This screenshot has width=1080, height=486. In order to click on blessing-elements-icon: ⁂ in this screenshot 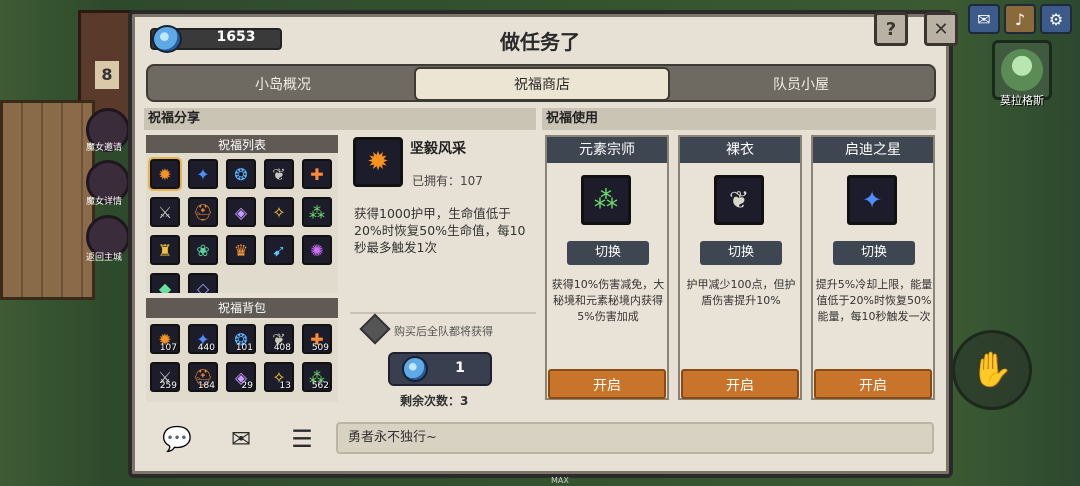, I will do `click(317, 212)`.